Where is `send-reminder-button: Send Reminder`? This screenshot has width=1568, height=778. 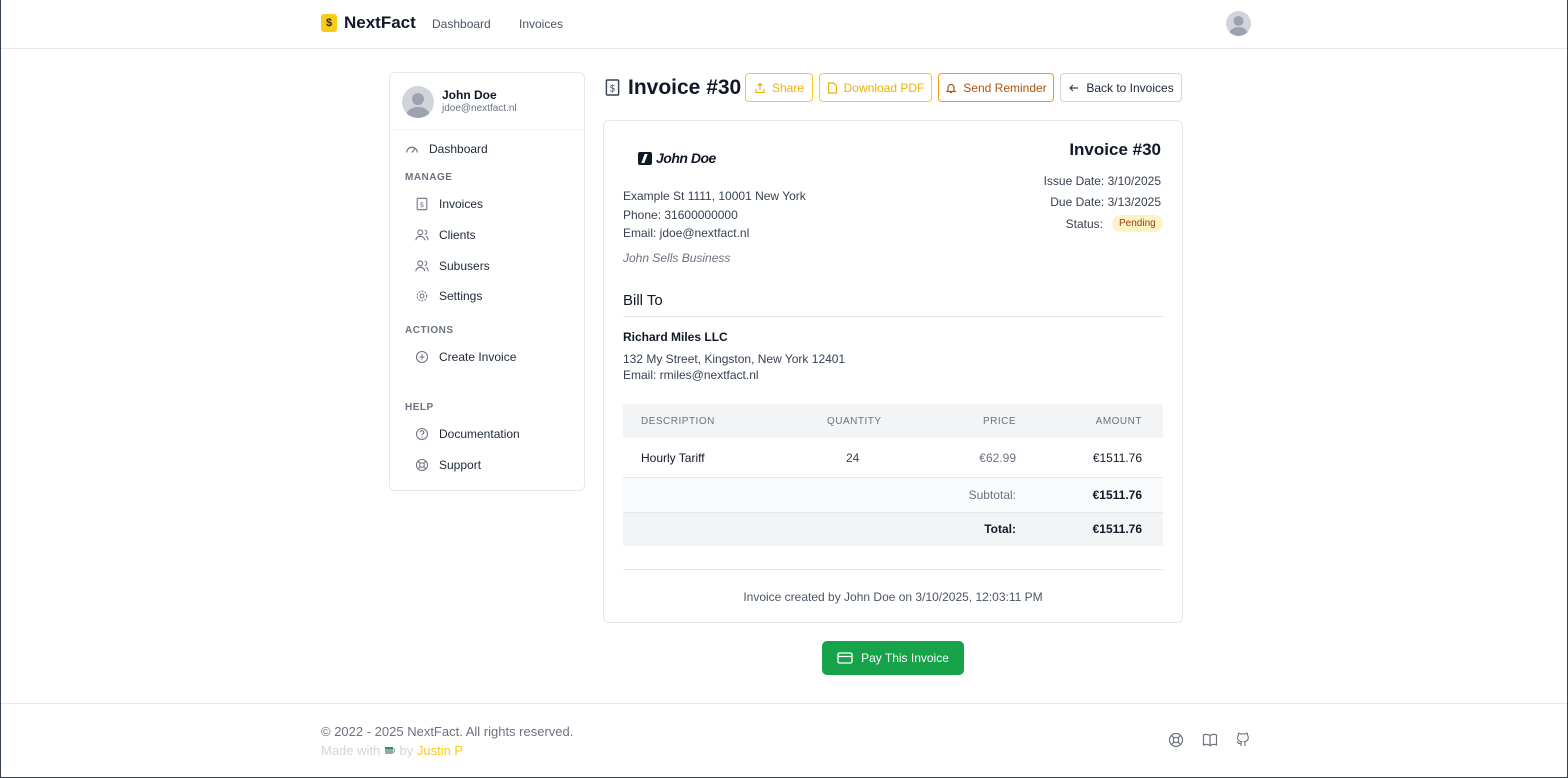 send-reminder-button: Send Reminder is located at coordinates (996, 87).